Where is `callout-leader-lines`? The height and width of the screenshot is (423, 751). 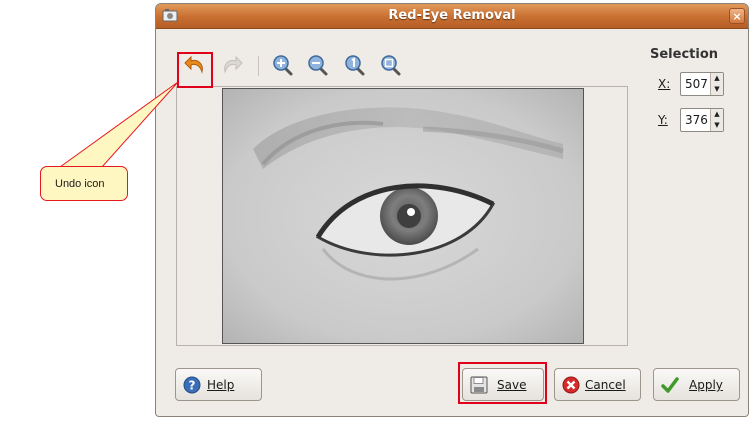
callout-leader-lines is located at coordinates (118, 124).